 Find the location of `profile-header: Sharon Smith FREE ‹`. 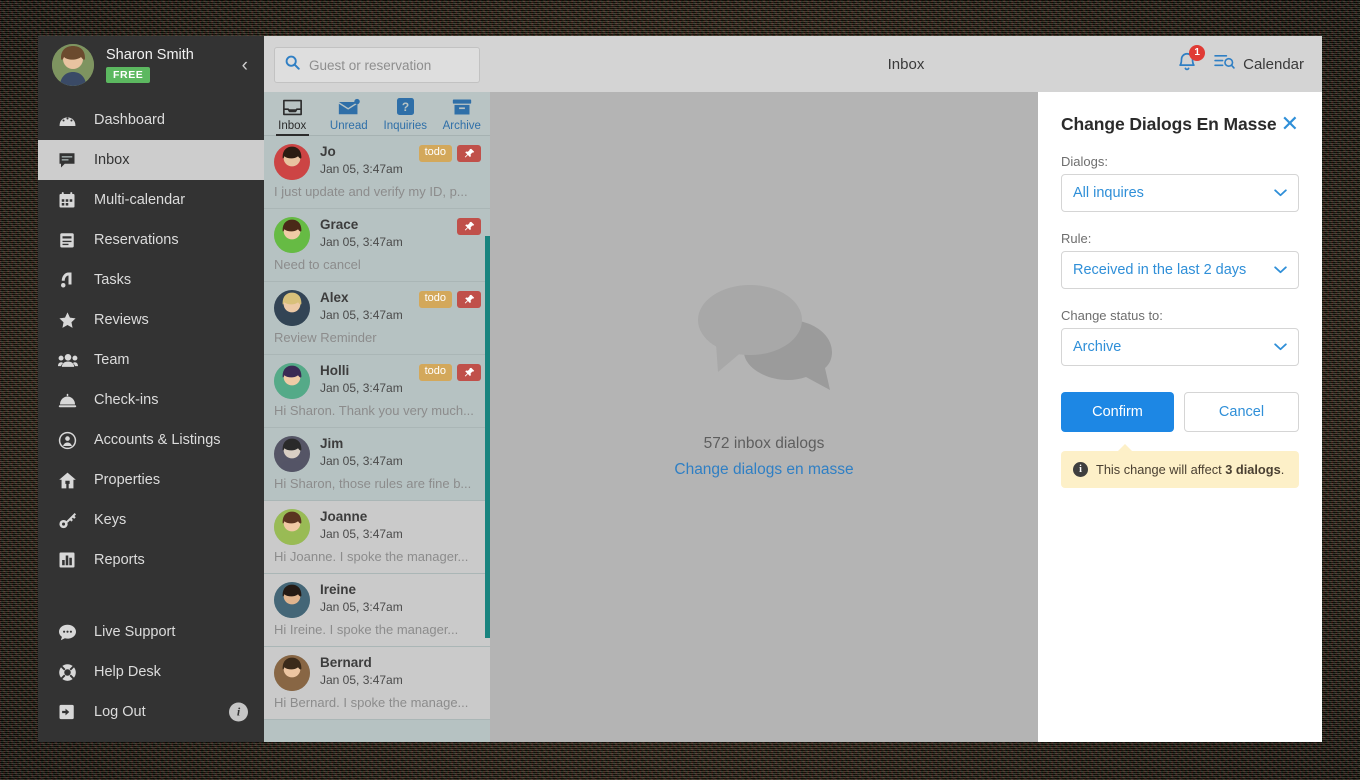

profile-header: Sharon Smith FREE ‹ is located at coordinates (151, 65).